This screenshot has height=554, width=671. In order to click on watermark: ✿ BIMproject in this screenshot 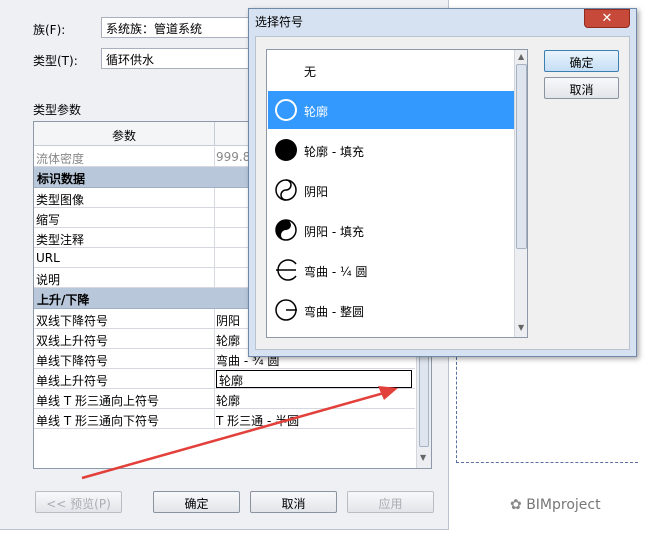, I will do `click(555, 505)`.